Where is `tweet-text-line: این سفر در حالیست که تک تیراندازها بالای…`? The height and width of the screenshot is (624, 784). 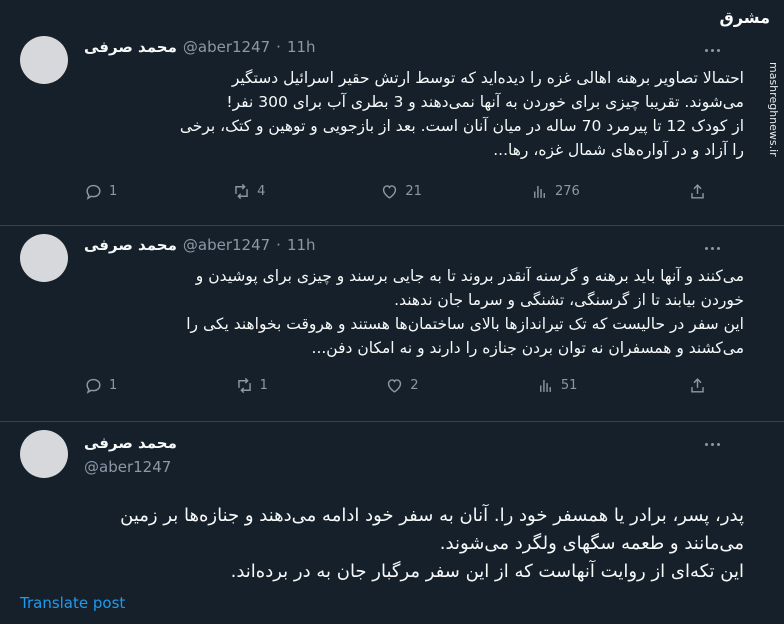
tweet-text-line: این سفر در حالیست که تک تیراندازها بالای… is located at coordinates (465, 324).